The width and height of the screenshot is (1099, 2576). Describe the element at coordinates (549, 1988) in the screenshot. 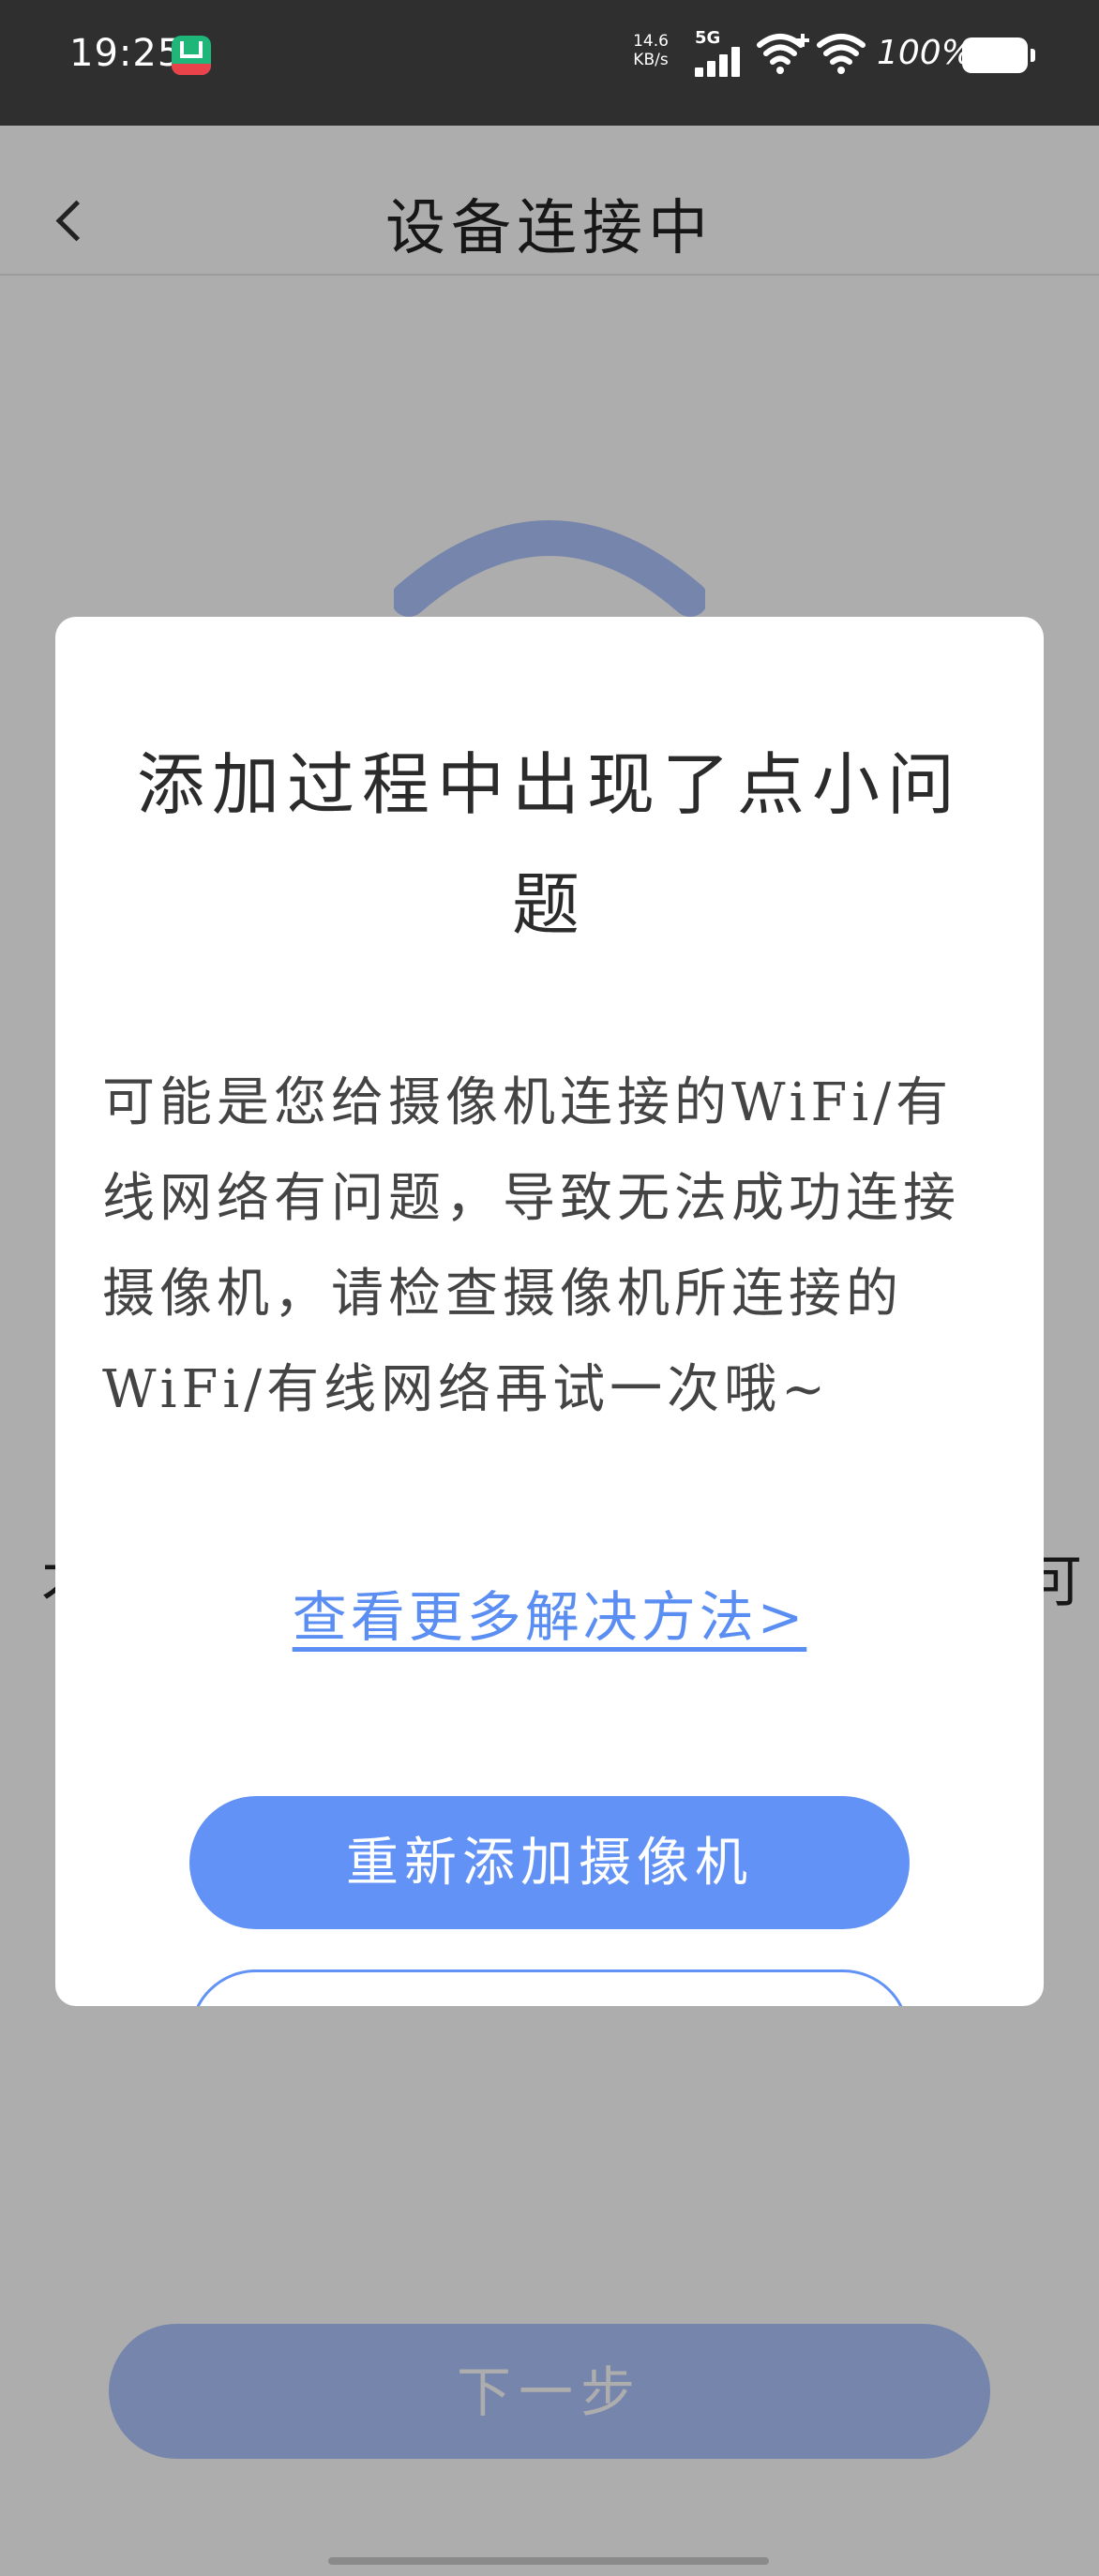

I see `secondary-button` at that location.